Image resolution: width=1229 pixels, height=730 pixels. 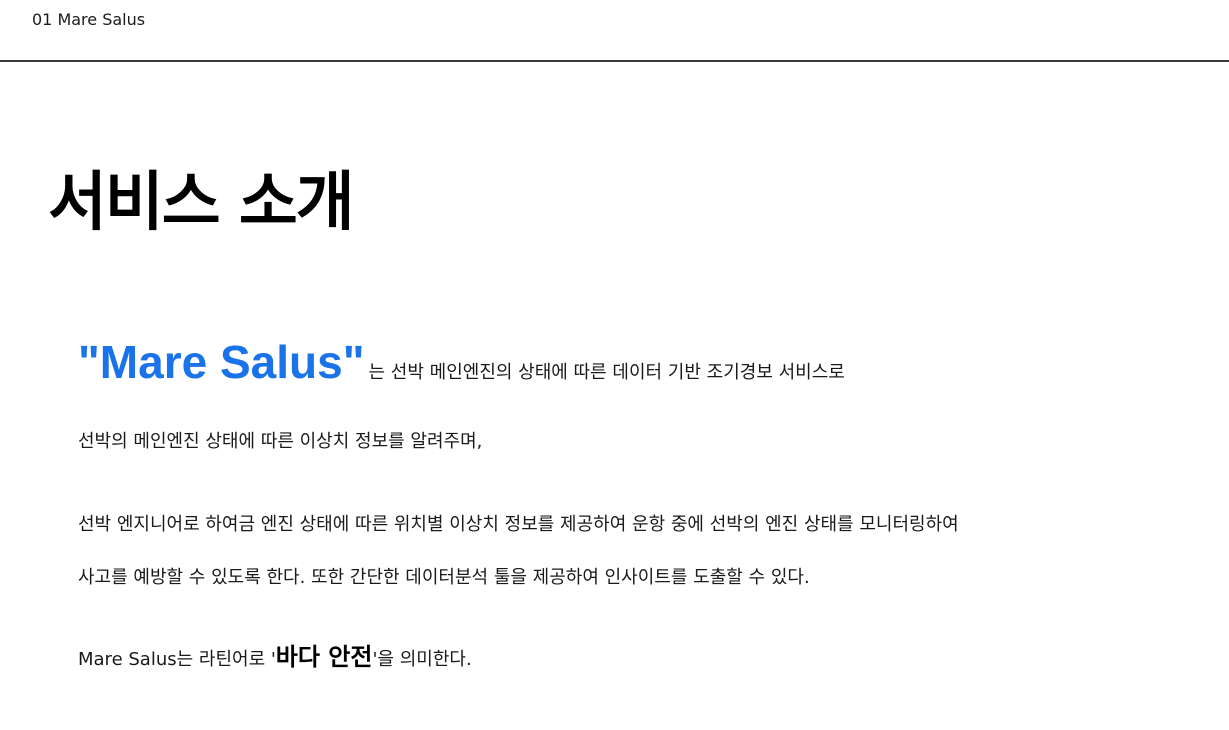 What do you see at coordinates (614, 31) in the screenshot?
I see `top-header-bar: 01 Mare Salus` at bounding box center [614, 31].